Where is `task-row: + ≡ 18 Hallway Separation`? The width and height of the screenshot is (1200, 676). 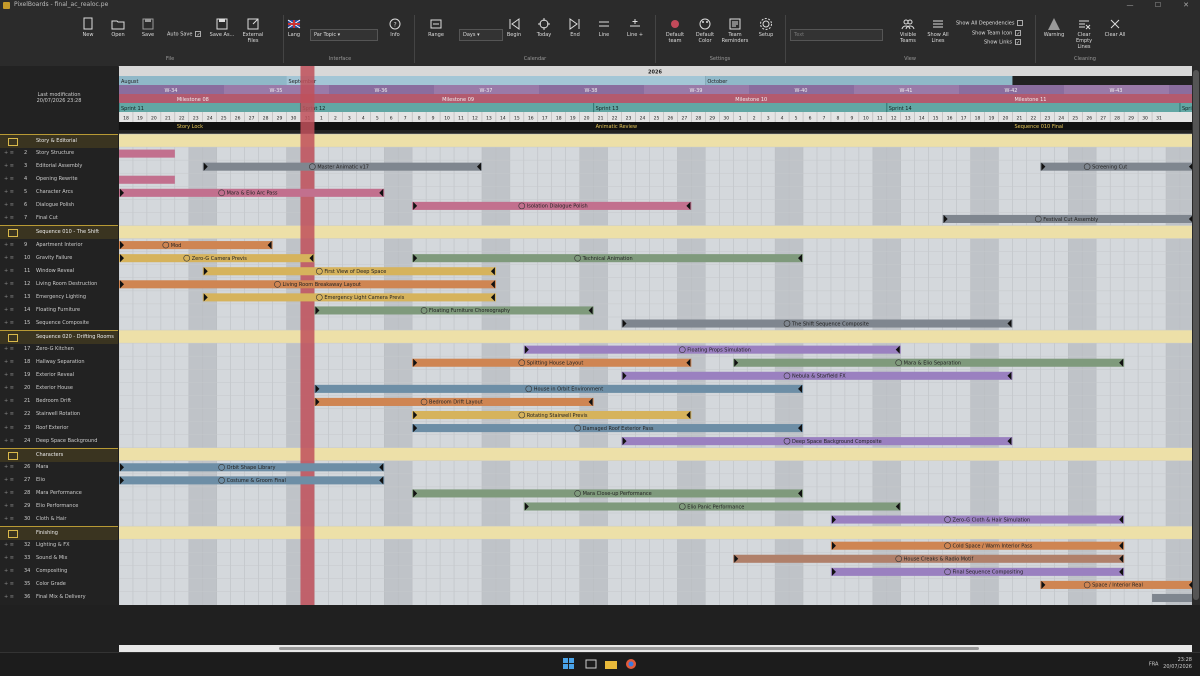 task-row: + ≡ 18 Hallway Separation is located at coordinates (59, 362).